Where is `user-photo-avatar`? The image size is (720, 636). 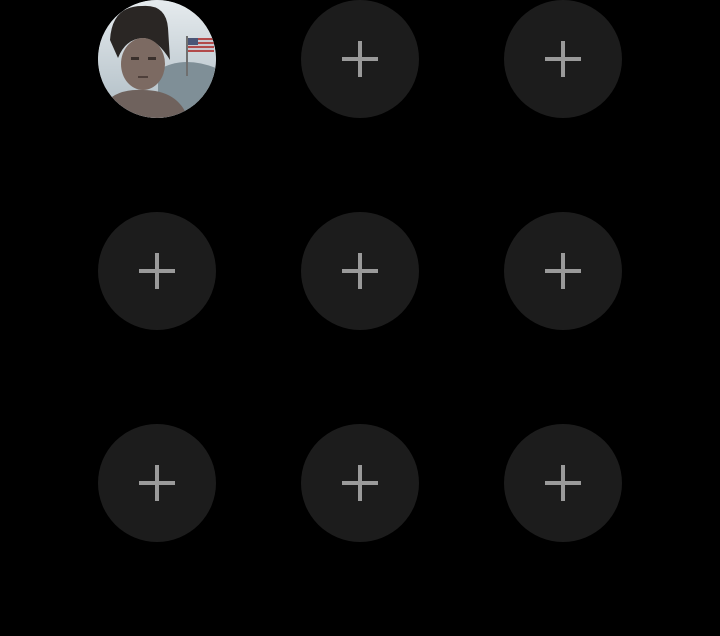
user-photo-avatar is located at coordinates (157, 59).